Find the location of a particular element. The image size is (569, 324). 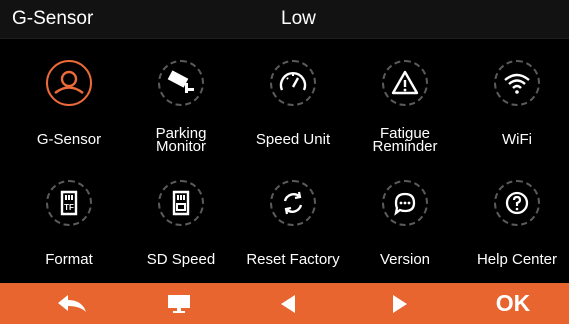

monitor-icon is located at coordinates (179, 304).